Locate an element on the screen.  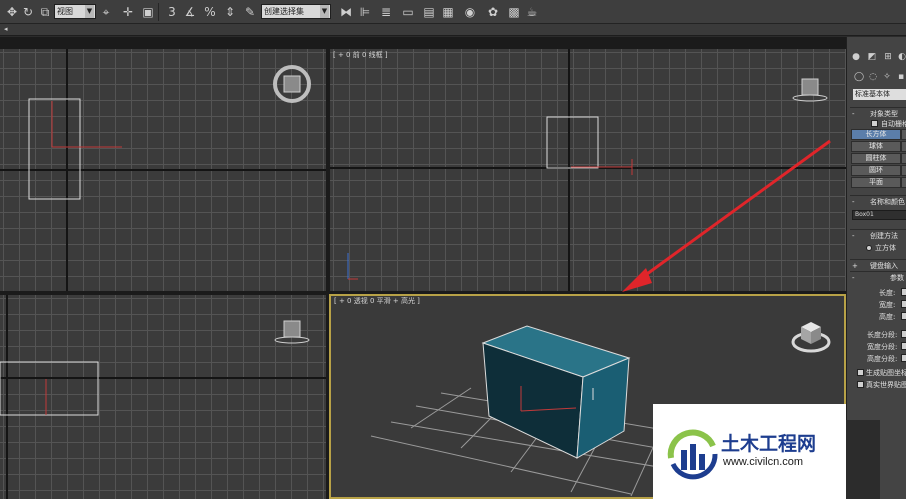
real-world-label: 真实世界贴图大小 is located at coordinates (886, 385).